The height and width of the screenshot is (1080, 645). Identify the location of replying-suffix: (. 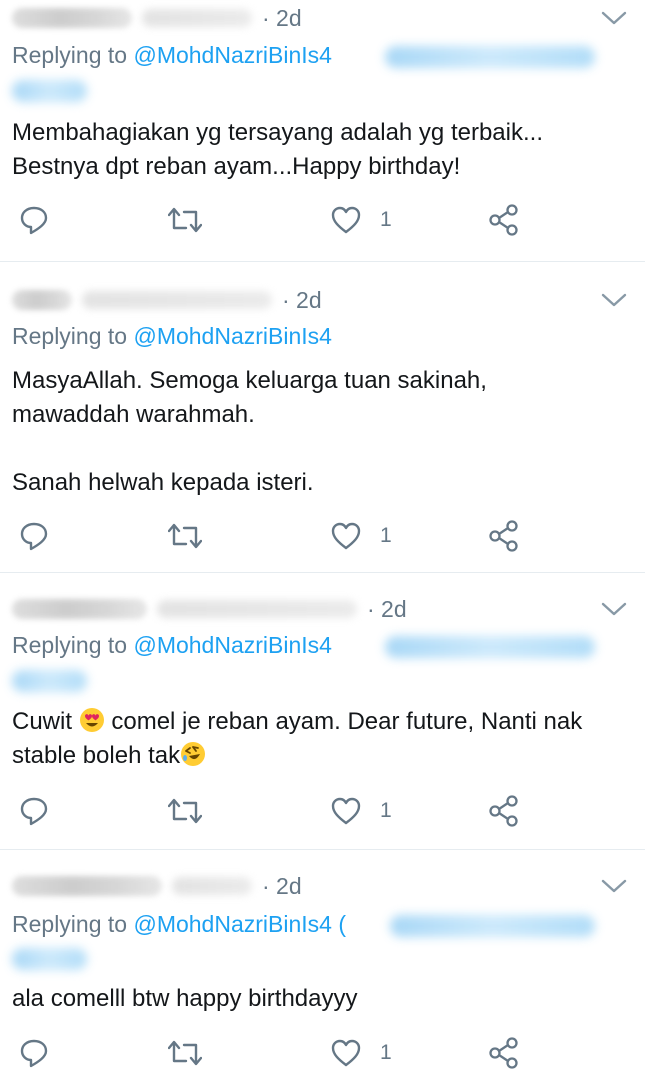
(339, 924).